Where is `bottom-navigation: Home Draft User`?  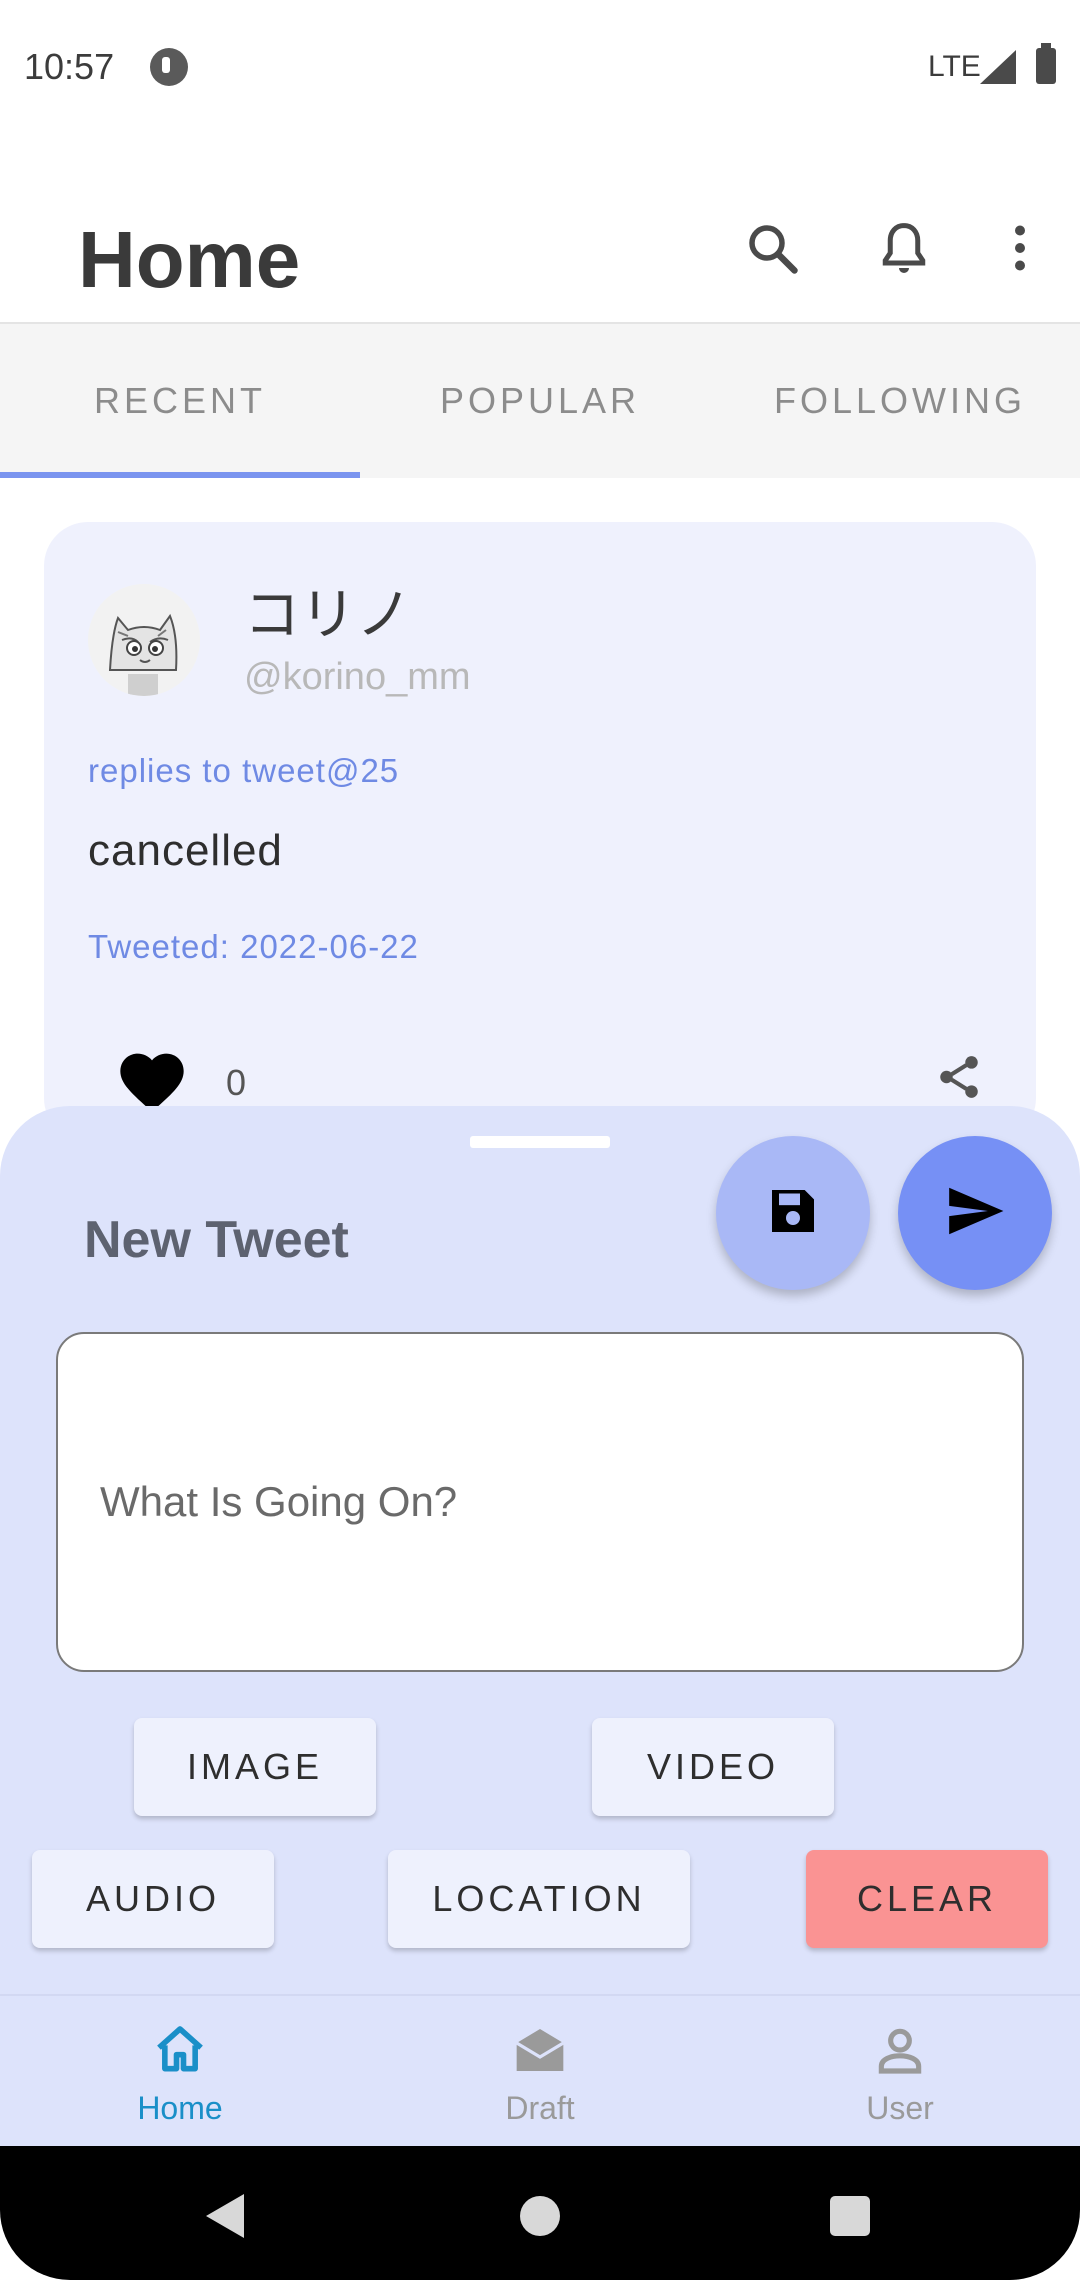
bottom-navigation: Home Draft User is located at coordinates (540, 2070).